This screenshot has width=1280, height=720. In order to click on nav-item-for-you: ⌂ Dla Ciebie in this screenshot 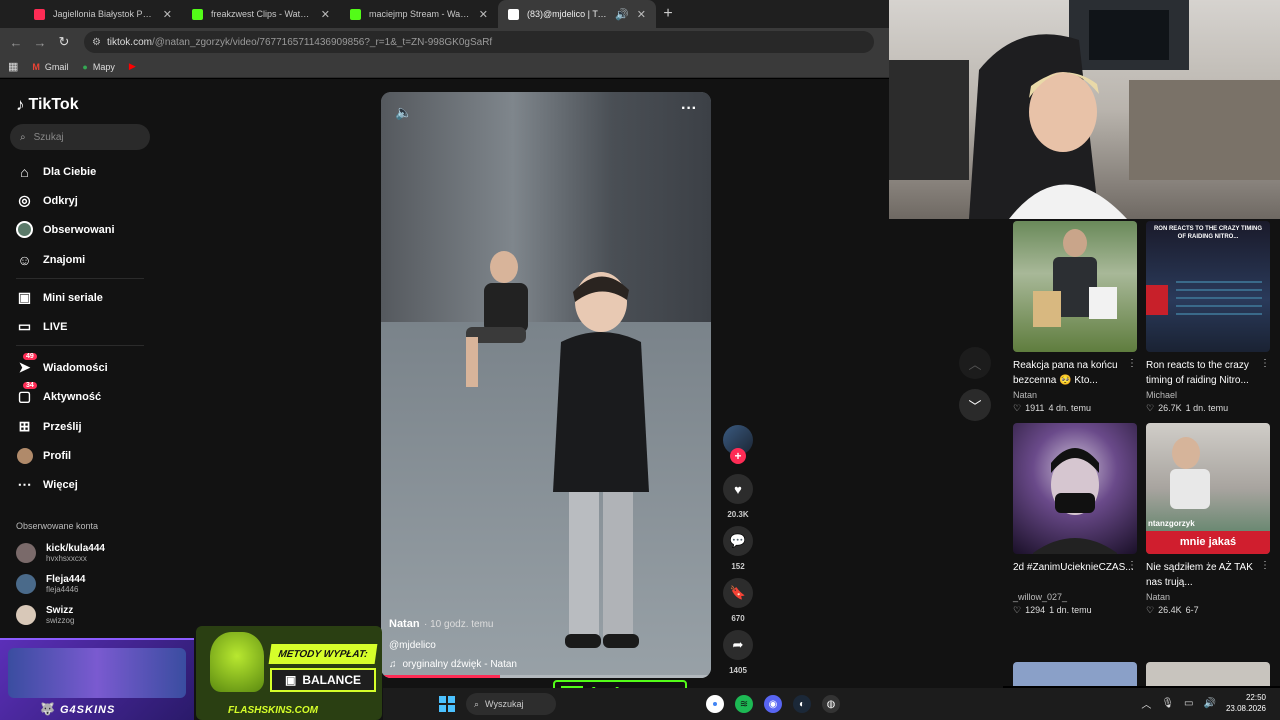, I will do `click(56, 171)`.